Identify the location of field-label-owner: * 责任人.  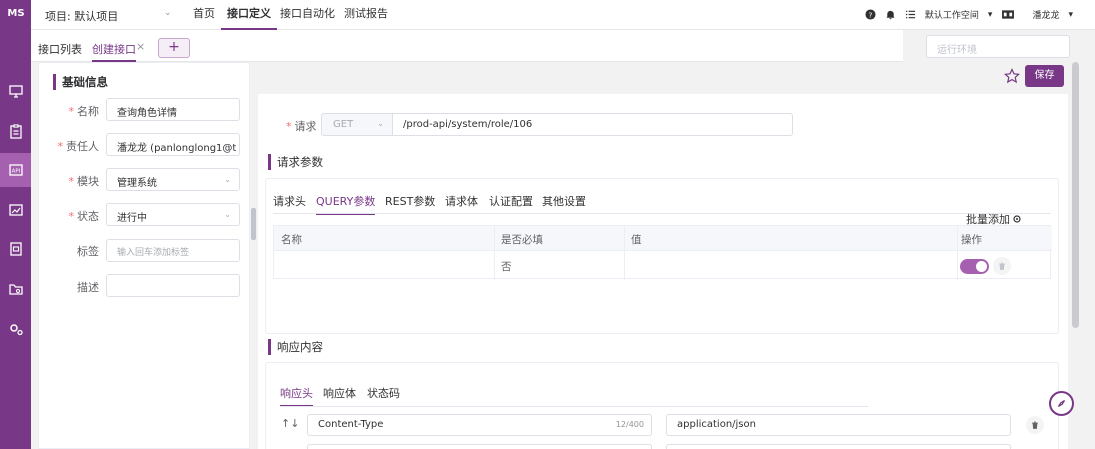
(78, 146).